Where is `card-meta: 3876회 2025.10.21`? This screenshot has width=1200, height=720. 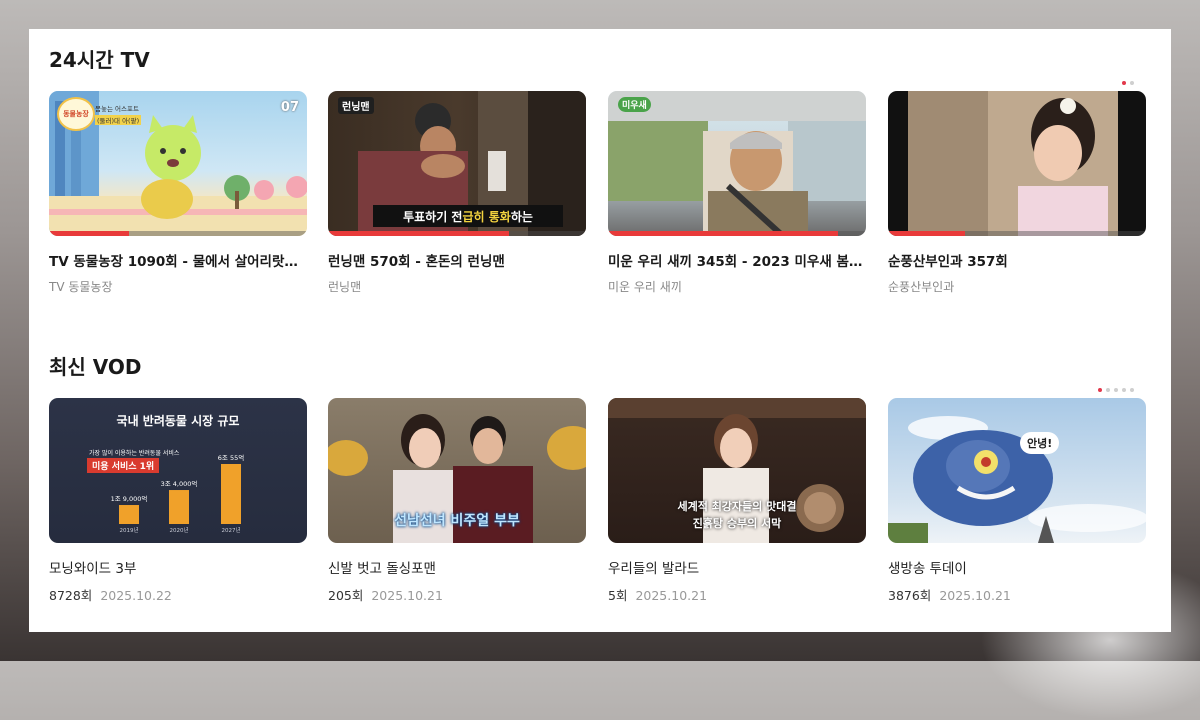
card-meta: 3876회 2025.10.21 is located at coordinates (1017, 594).